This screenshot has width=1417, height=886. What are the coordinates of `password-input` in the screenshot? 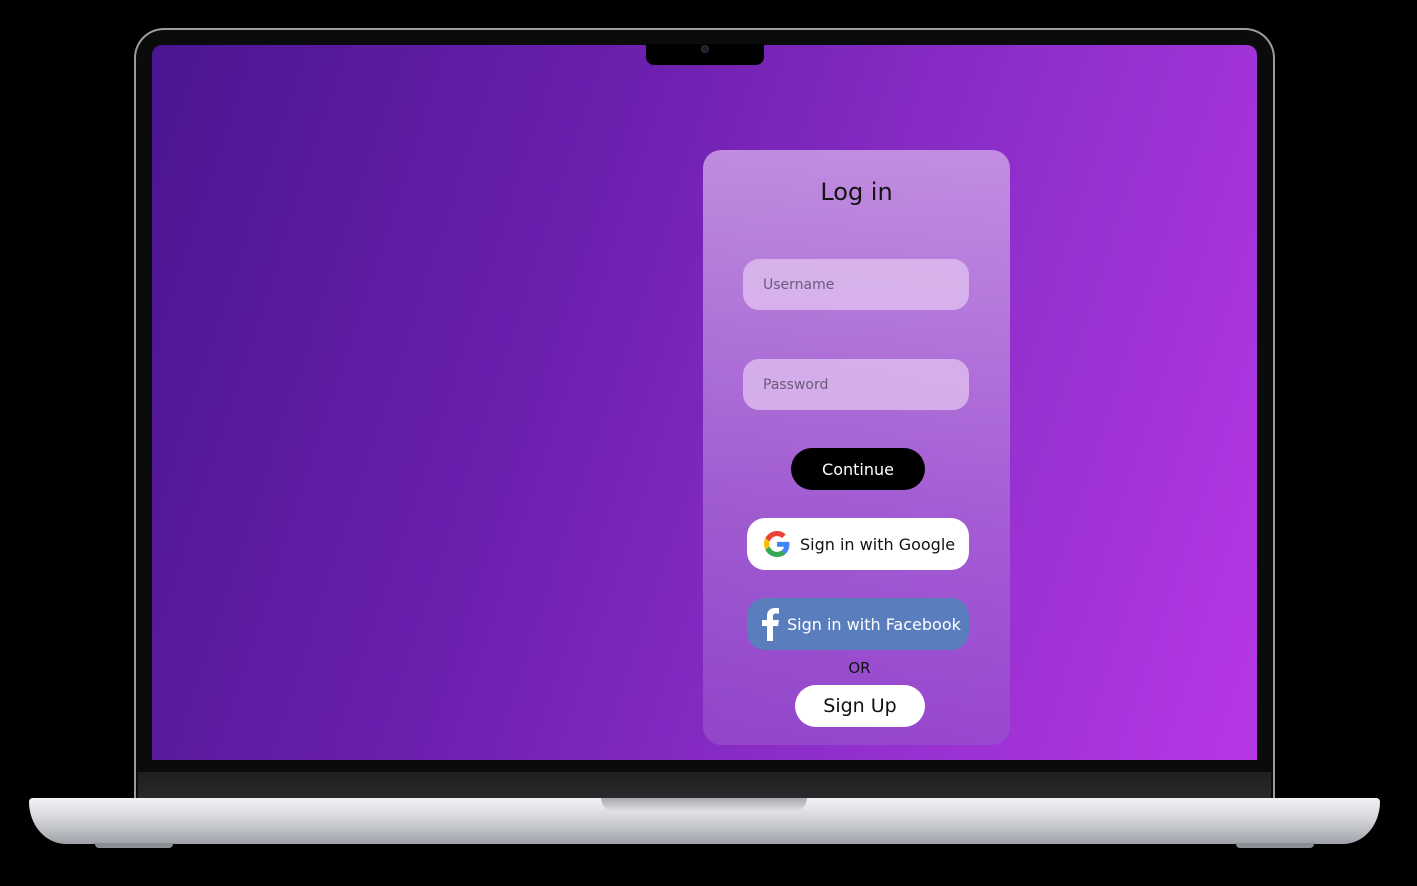 It's located at (856, 384).